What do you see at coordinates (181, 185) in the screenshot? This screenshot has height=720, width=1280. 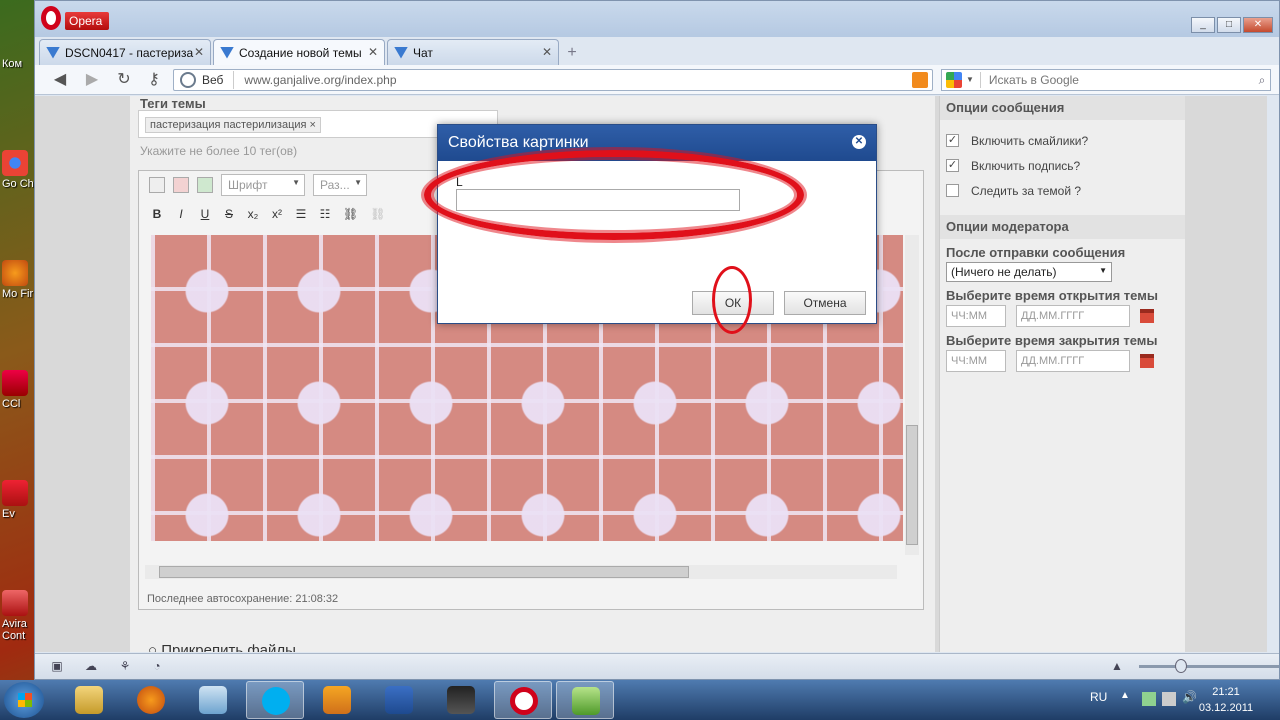 I see `eraser-icon` at bounding box center [181, 185].